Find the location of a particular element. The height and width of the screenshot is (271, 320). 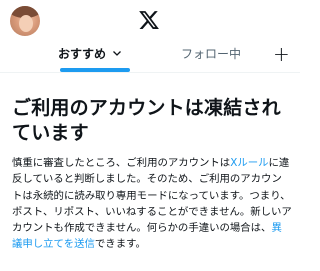

message-part-1: 慎重に審査したところ、ご利用のアカウントは is located at coordinates (121, 163).